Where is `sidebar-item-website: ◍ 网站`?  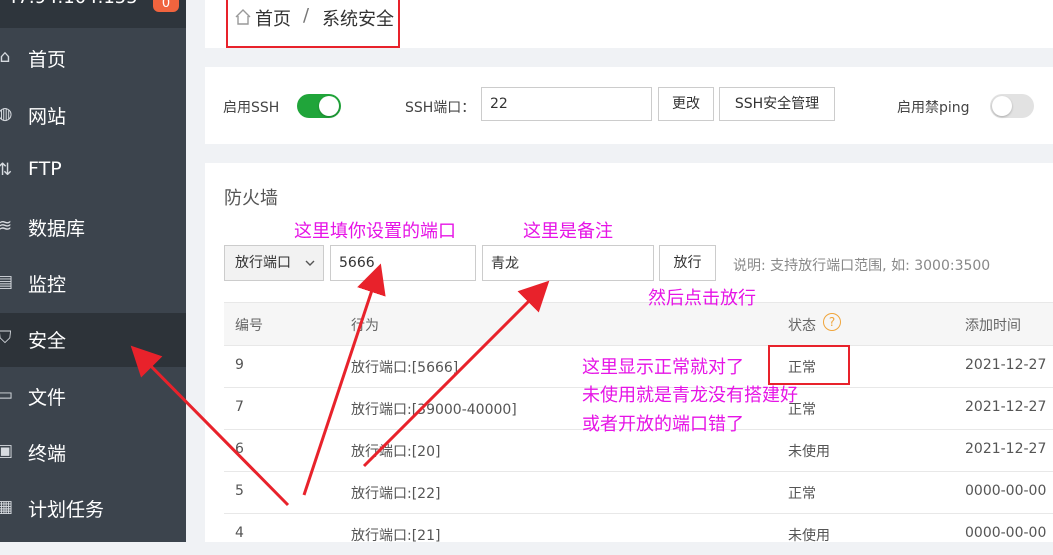
sidebar-item-website: ◍ 网站 is located at coordinates (93, 115).